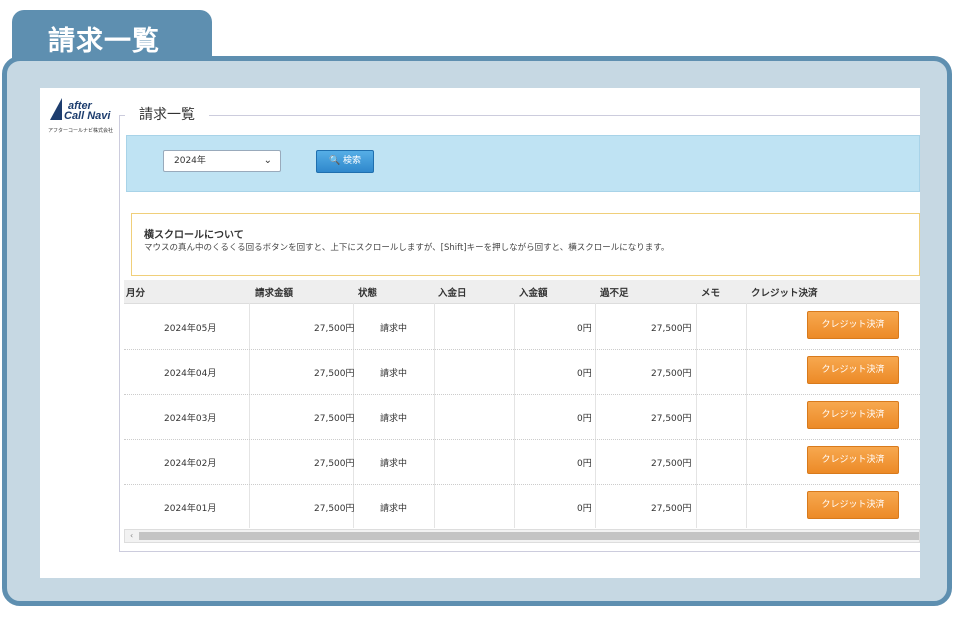 This screenshot has height=620, width=960. I want to click on column-header-paid-amount: 入金額, so click(533, 293).